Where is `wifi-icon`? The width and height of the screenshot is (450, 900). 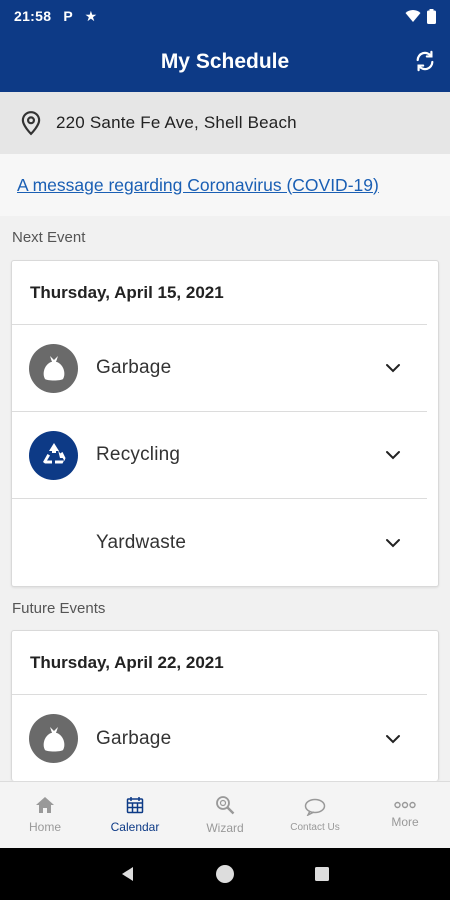
wifi-icon is located at coordinates (413, 16).